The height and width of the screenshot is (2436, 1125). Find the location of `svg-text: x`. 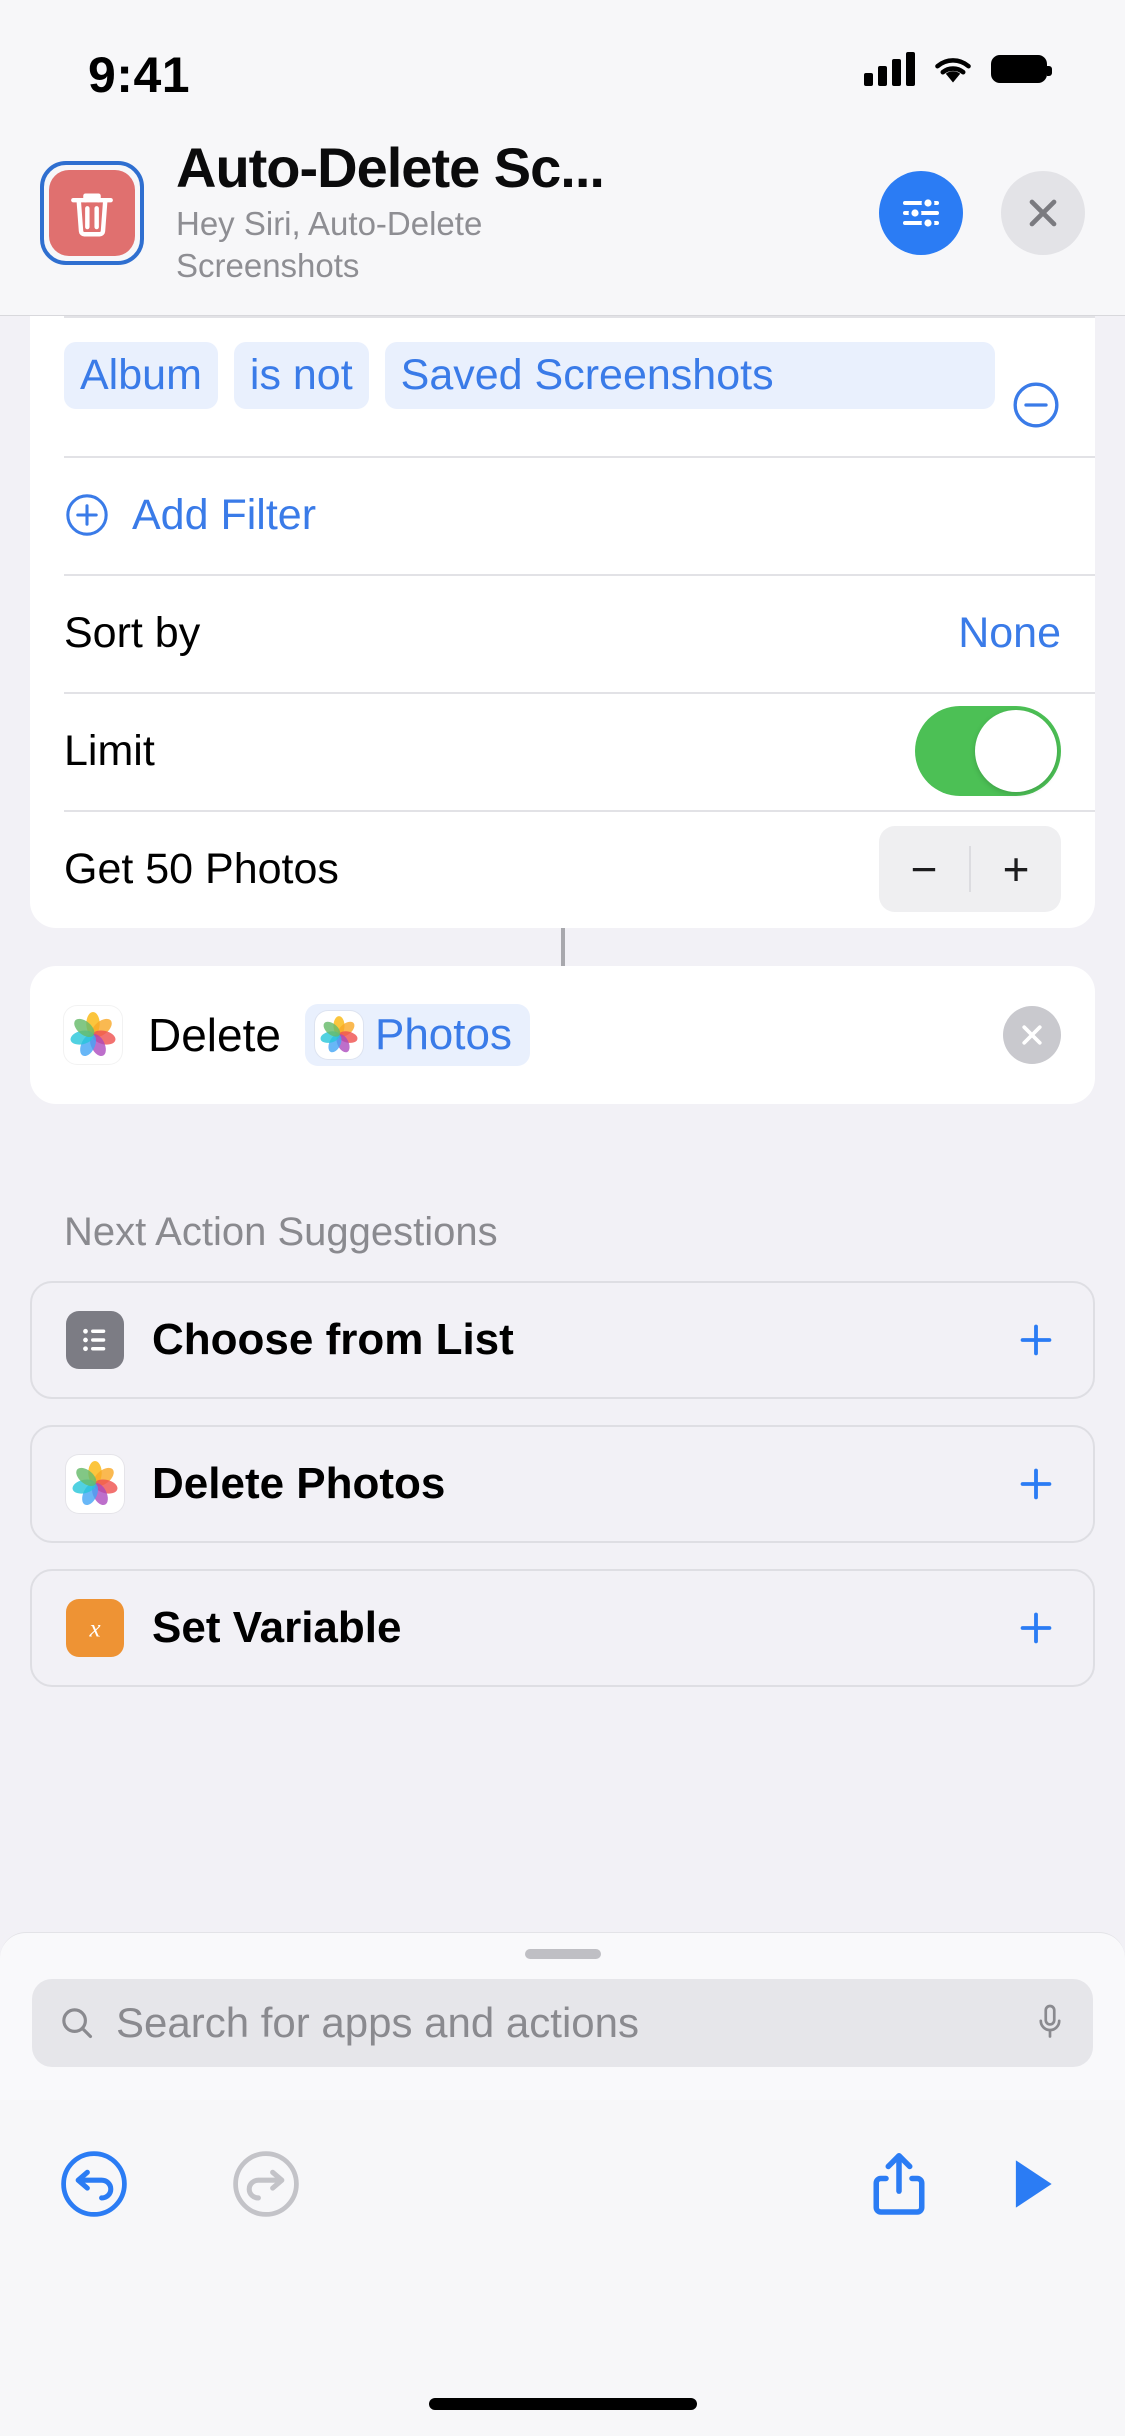

svg-text: x is located at coordinates (94, 1628).